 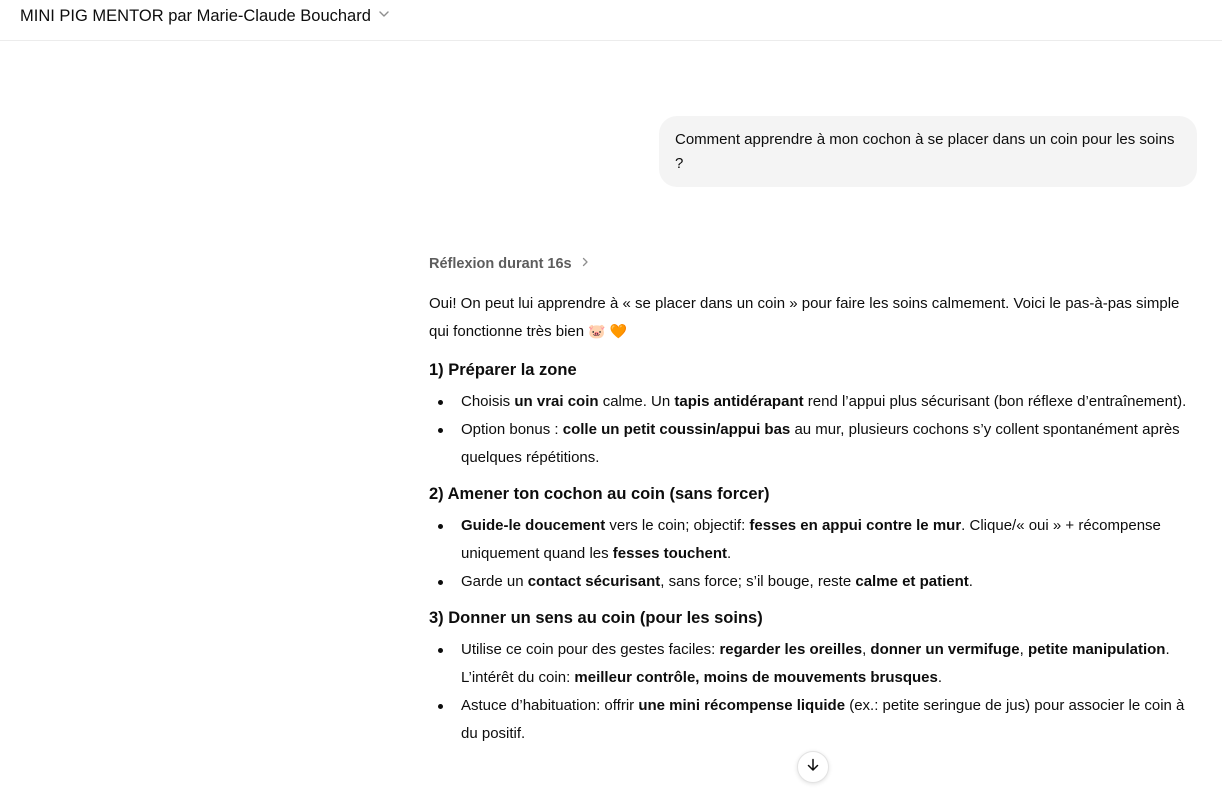 What do you see at coordinates (945, 649) in the screenshot?
I see `bold-text: donner un vermifuge` at bounding box center [945, 649].